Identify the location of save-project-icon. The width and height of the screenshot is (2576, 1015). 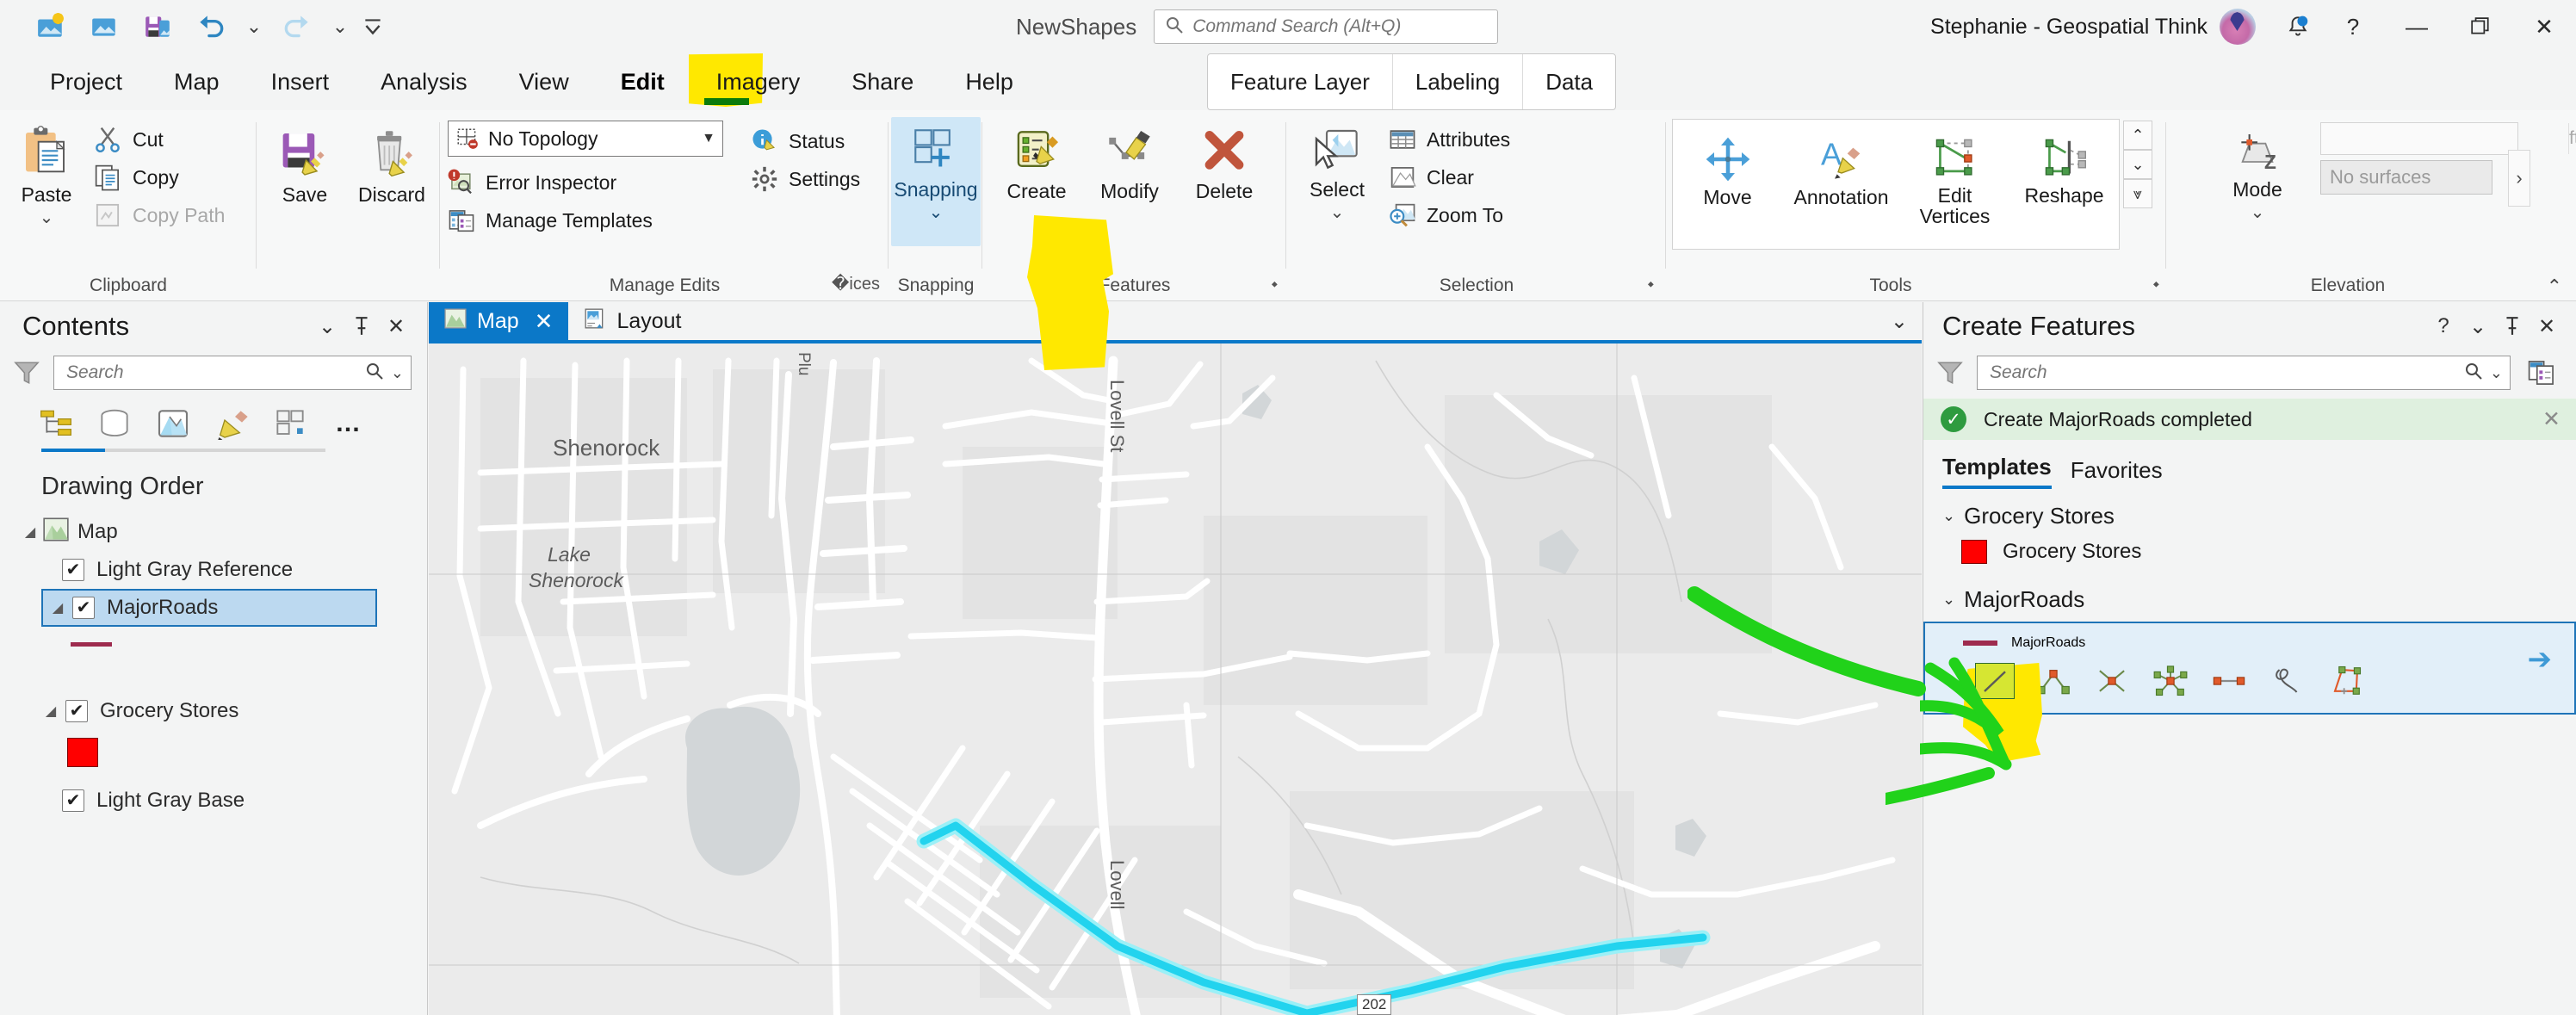
(157, 27).